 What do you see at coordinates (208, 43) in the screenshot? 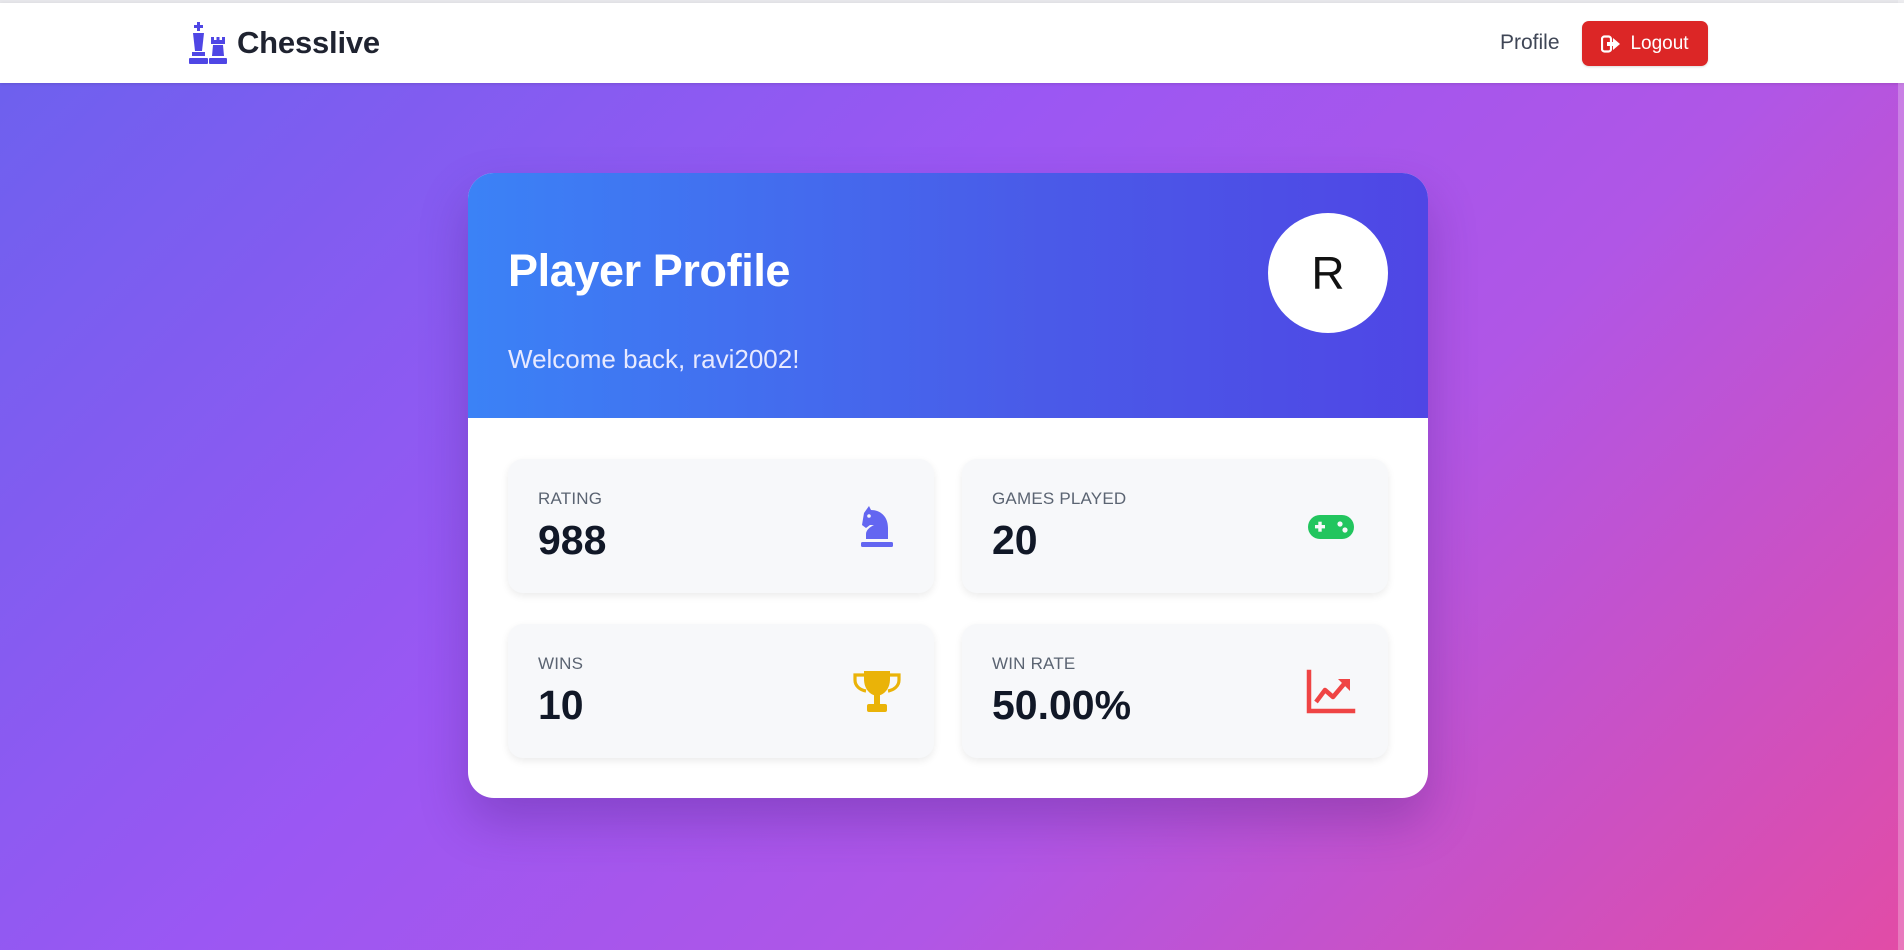
I see `chess-pieces-icon` at bounding box center [208, 43].